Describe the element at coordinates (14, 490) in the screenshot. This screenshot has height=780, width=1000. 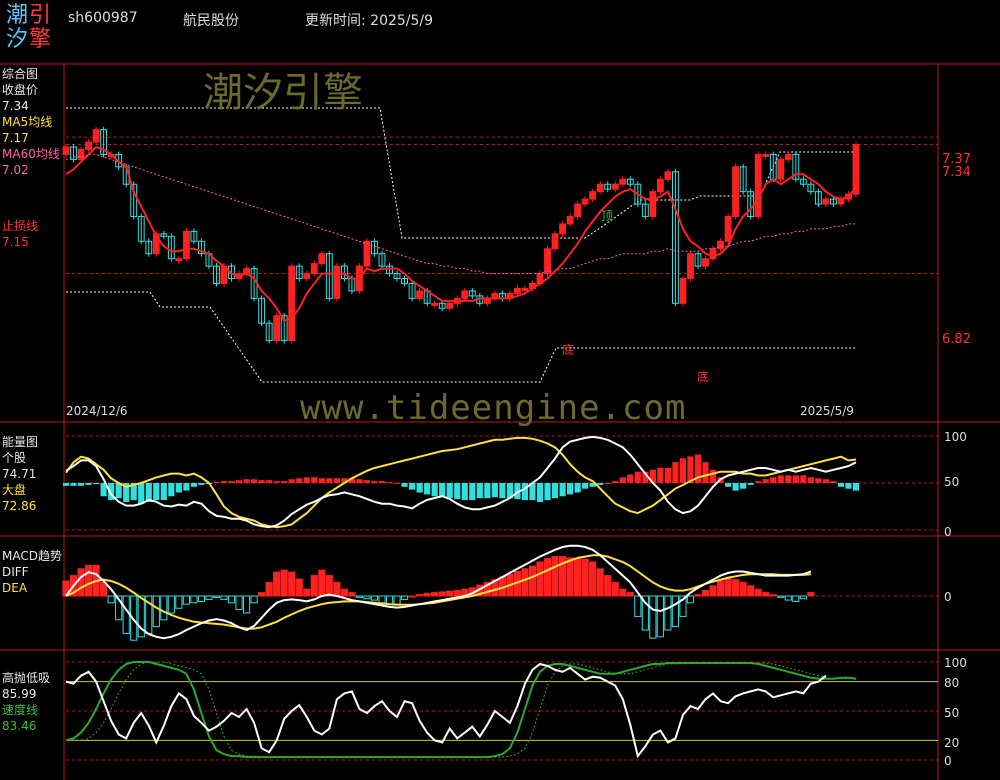
I see `market-label: 大盘` at that location.